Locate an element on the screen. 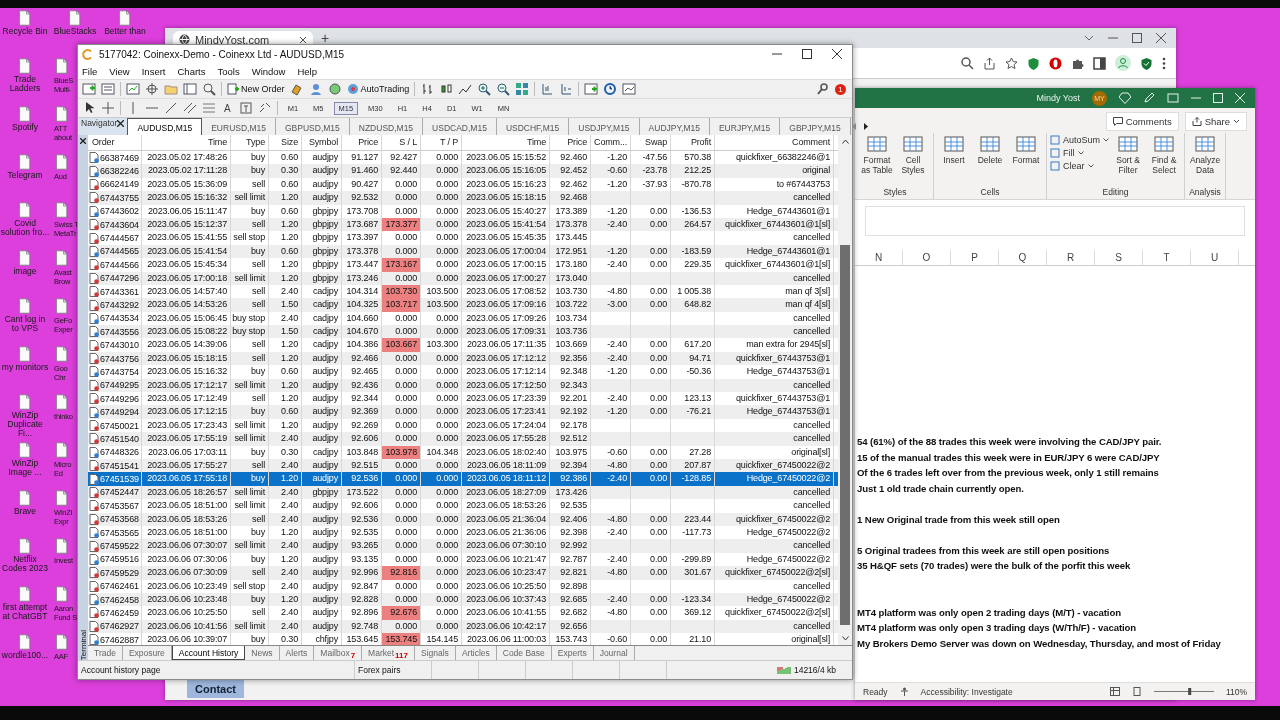 The image size is (1280, 720). zoom-slider is located at coordinates (1183, 691).